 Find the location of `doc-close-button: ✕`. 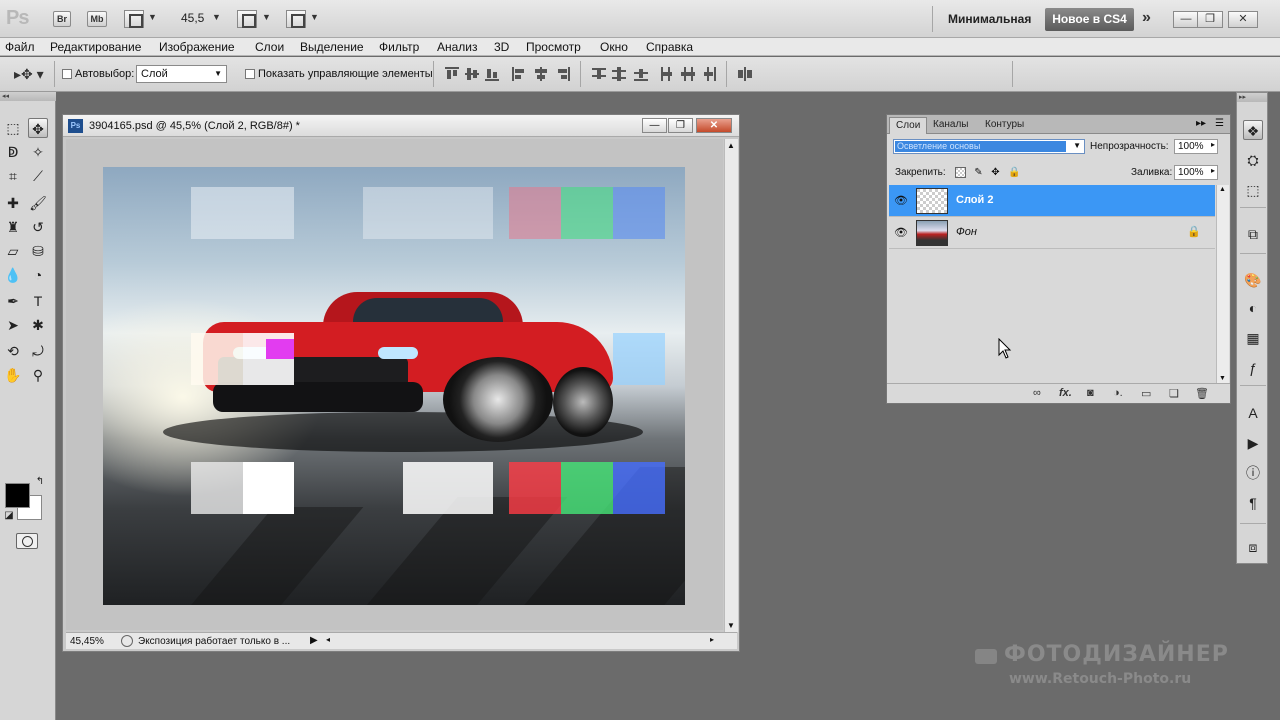

doc-close-button: ✕ is located at coordinates (714, 125).